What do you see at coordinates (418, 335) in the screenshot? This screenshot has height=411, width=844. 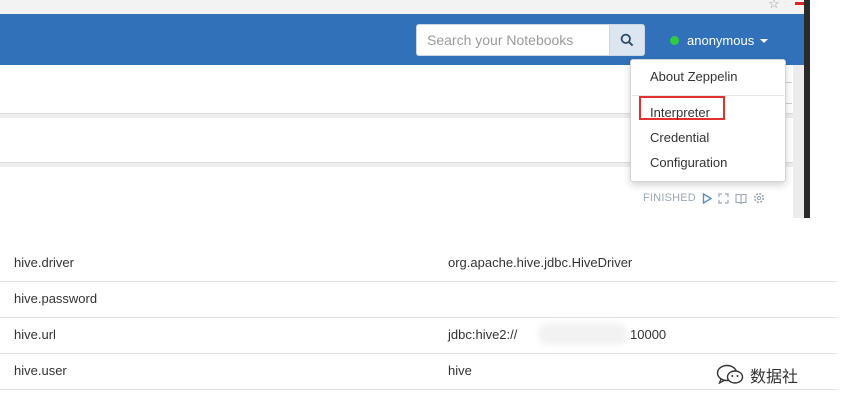 I see `table-row: hive.url jdbc:hive2:// 10000` at bounding box center [418, 335].